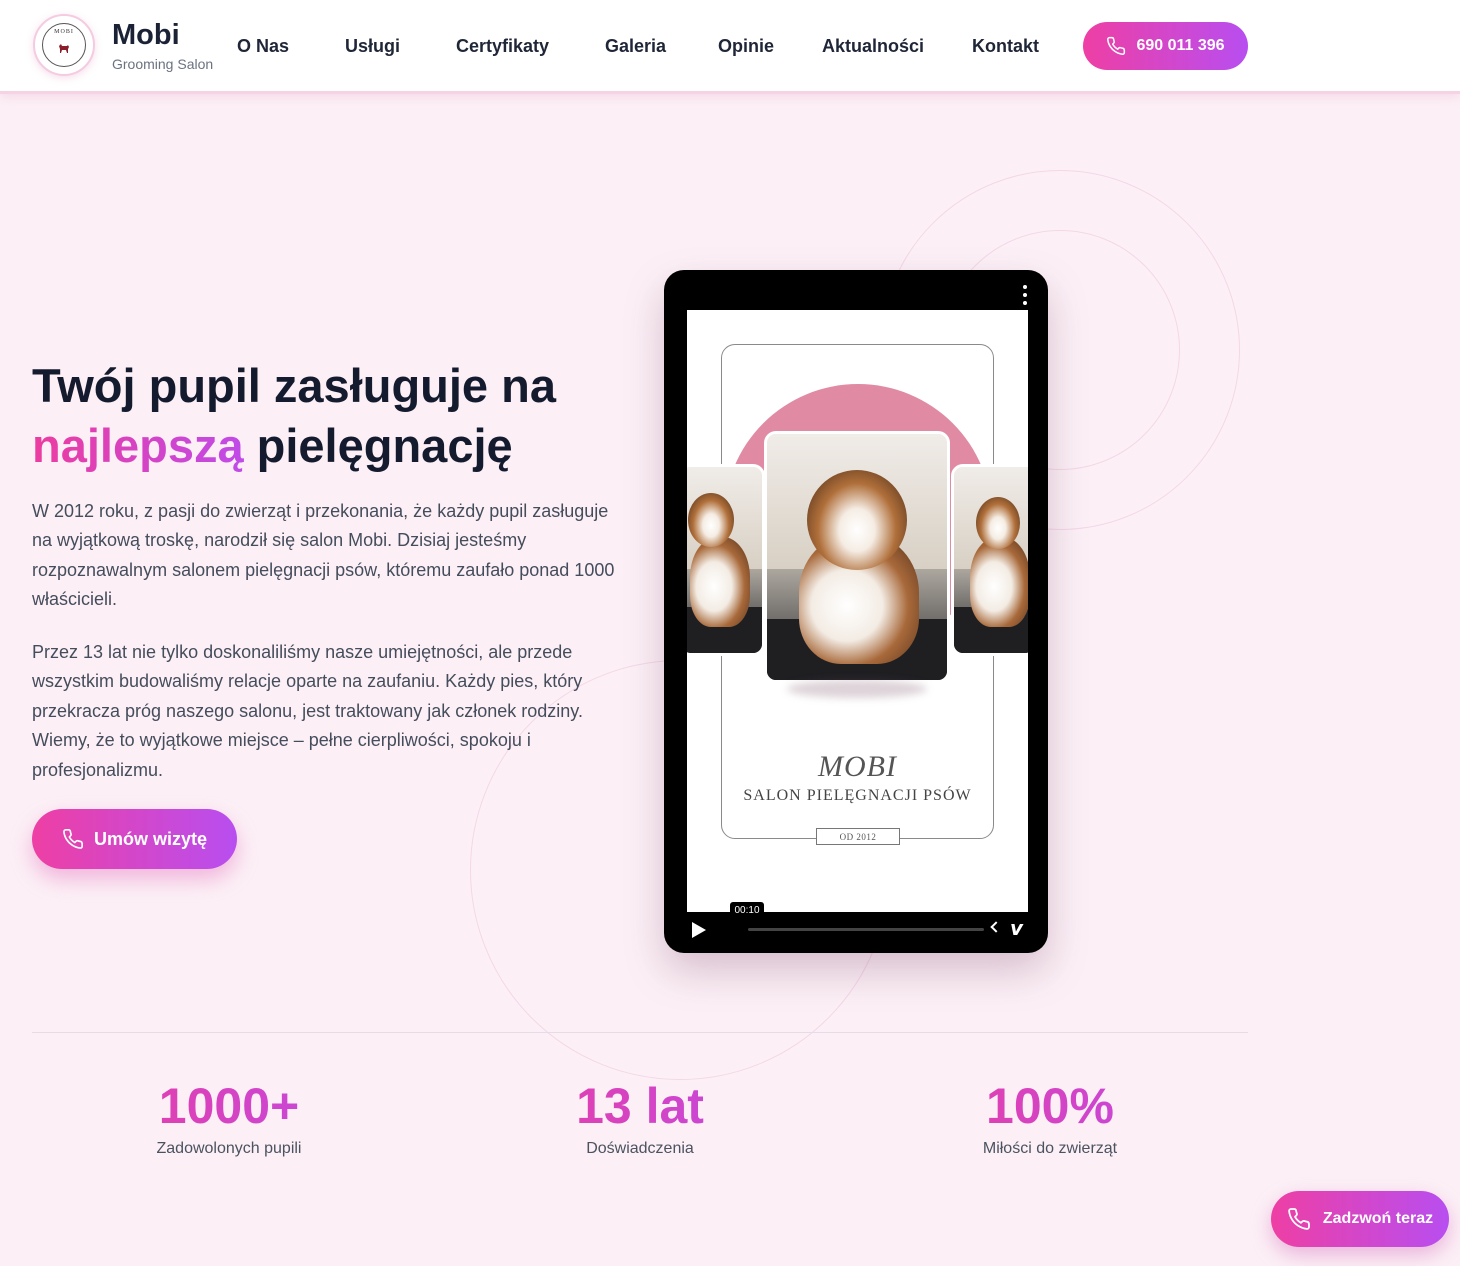  What do you see at coordinates (1378, 1218) in the screenshot?
I see `floating-call-label: Zadzwoń teraz` at bounding box center [1378, 1218].